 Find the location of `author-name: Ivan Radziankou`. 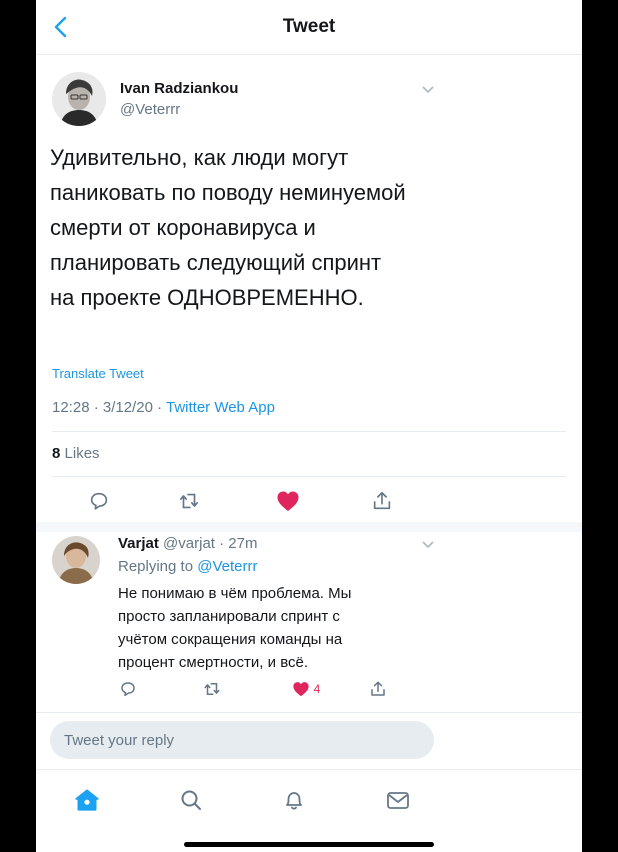

author-name: Ivan Radziankou is located at coordinates (179, 88).